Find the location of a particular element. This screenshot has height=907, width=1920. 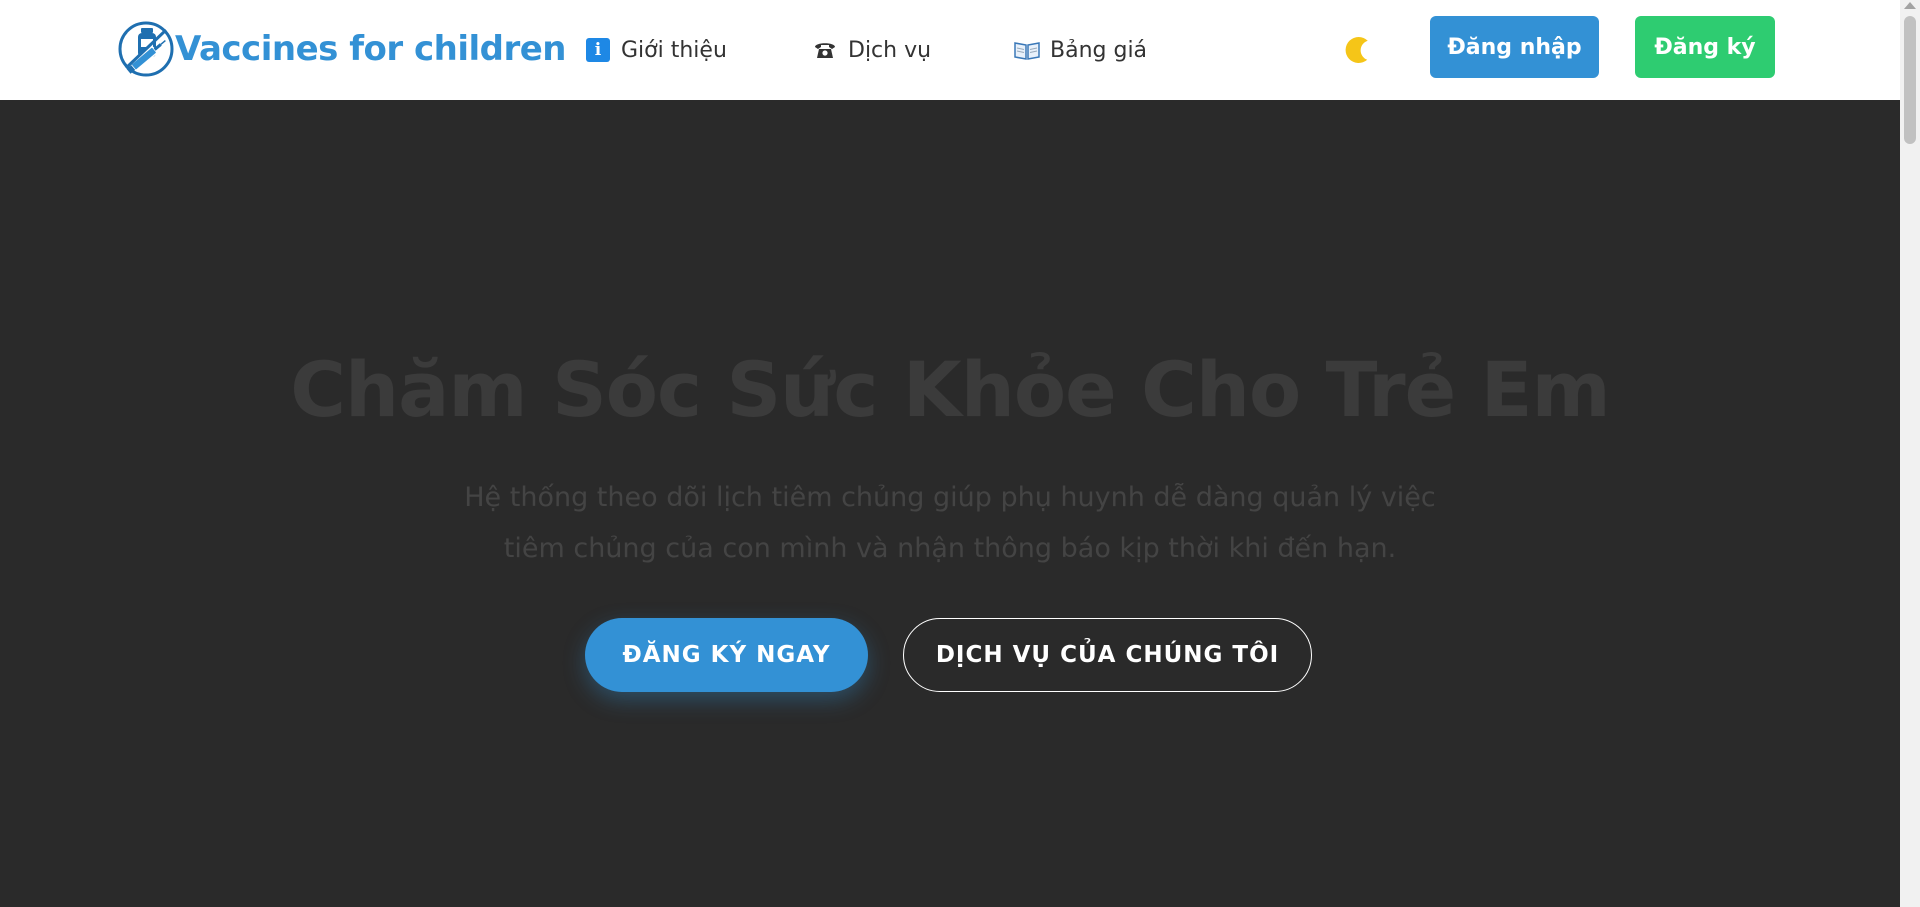

our-services-button: DỊCH VỤ CỦA CHÚNG TÔI is located at coordinates (1107, 655).